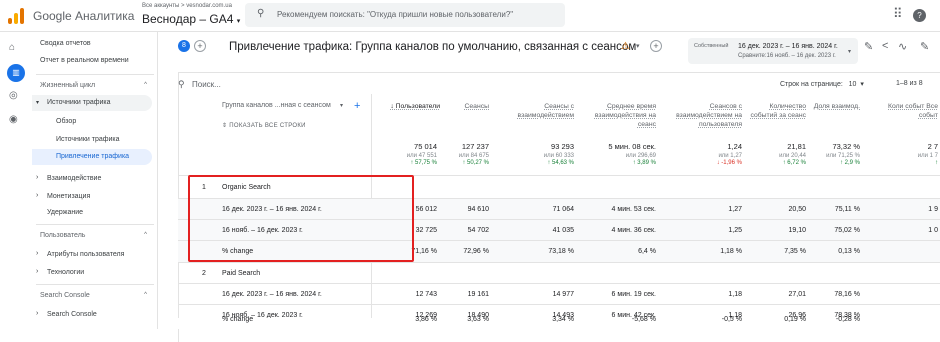  Describe the element at coordinates (83, 16) in the screenshot. I see `app-title: Google Аналитика` at that location.